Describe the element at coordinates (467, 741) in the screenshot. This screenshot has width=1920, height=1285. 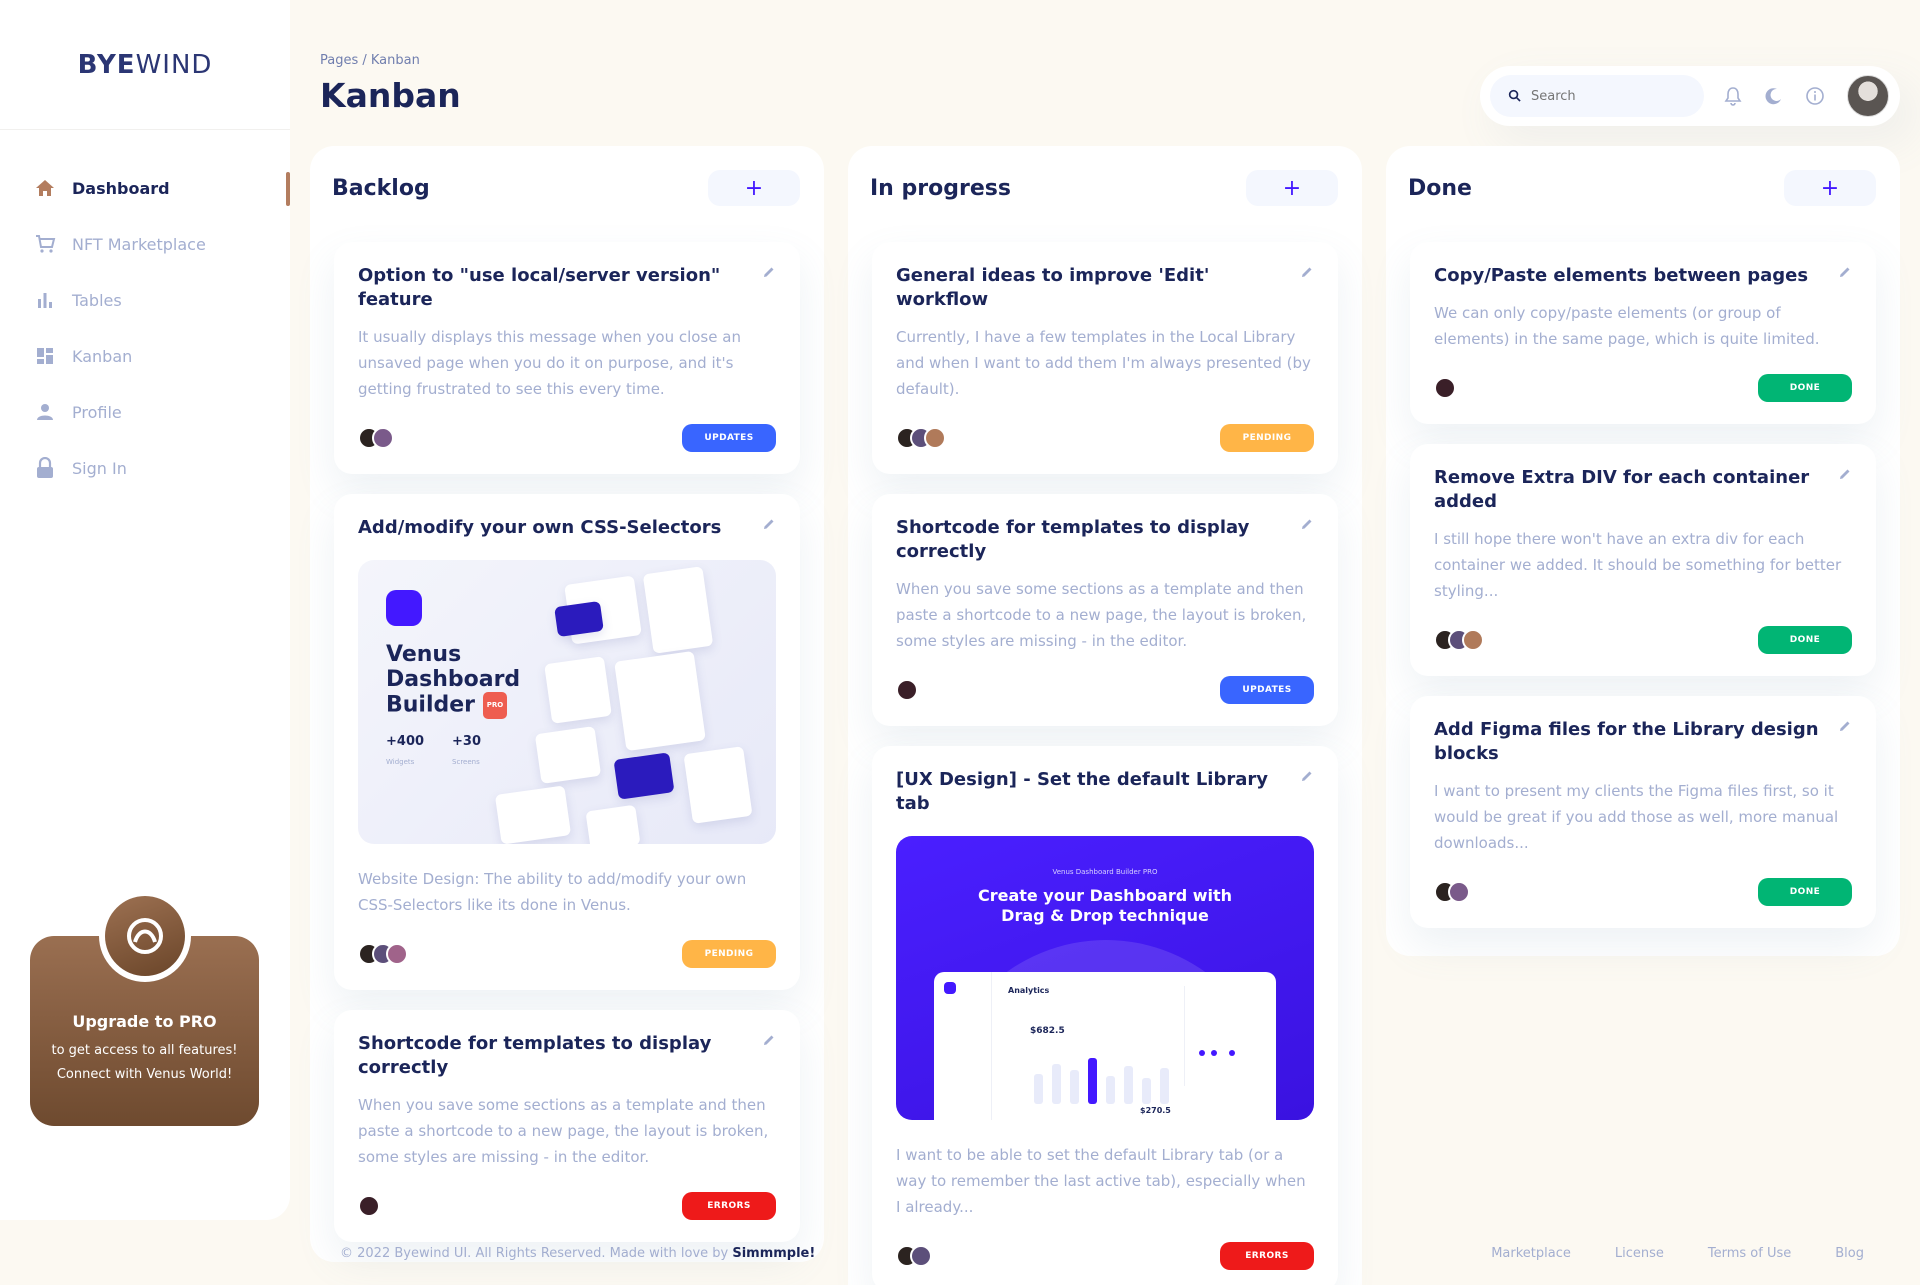
I see `preview-stat-value: +30` at that location.